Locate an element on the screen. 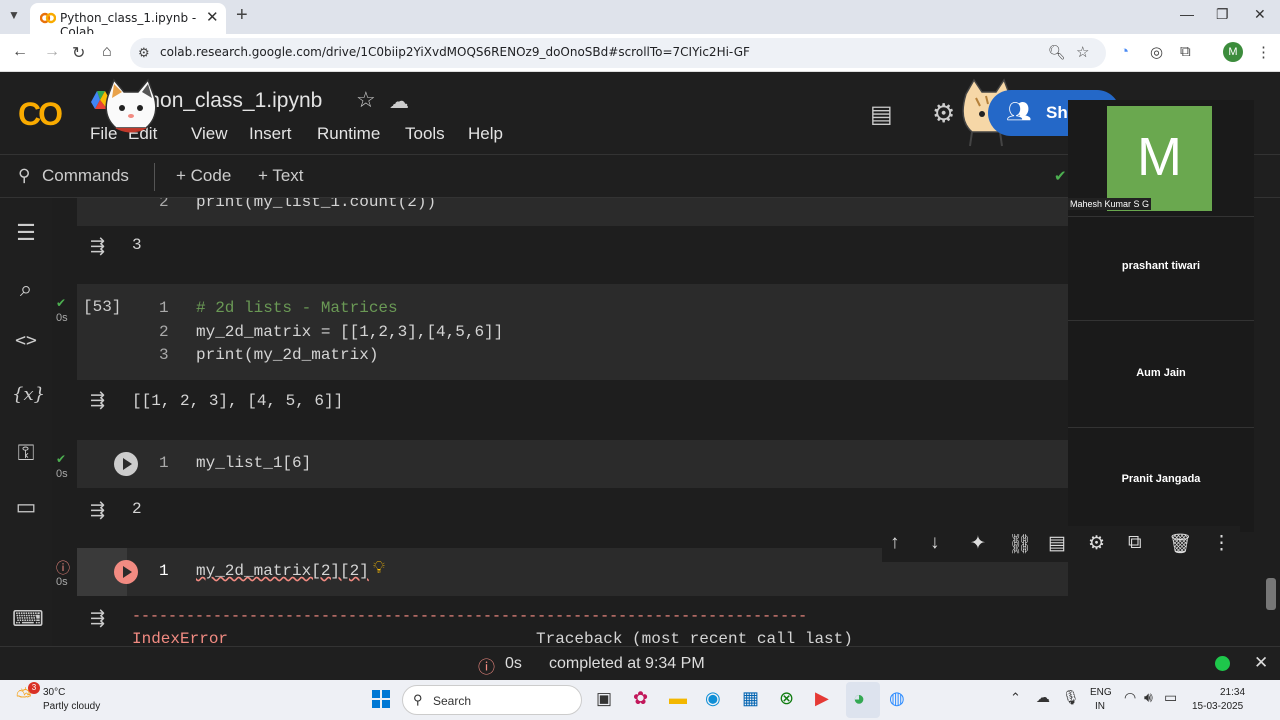  zoom-icon: 🔍︎ is located at coordinates (1057, 52).